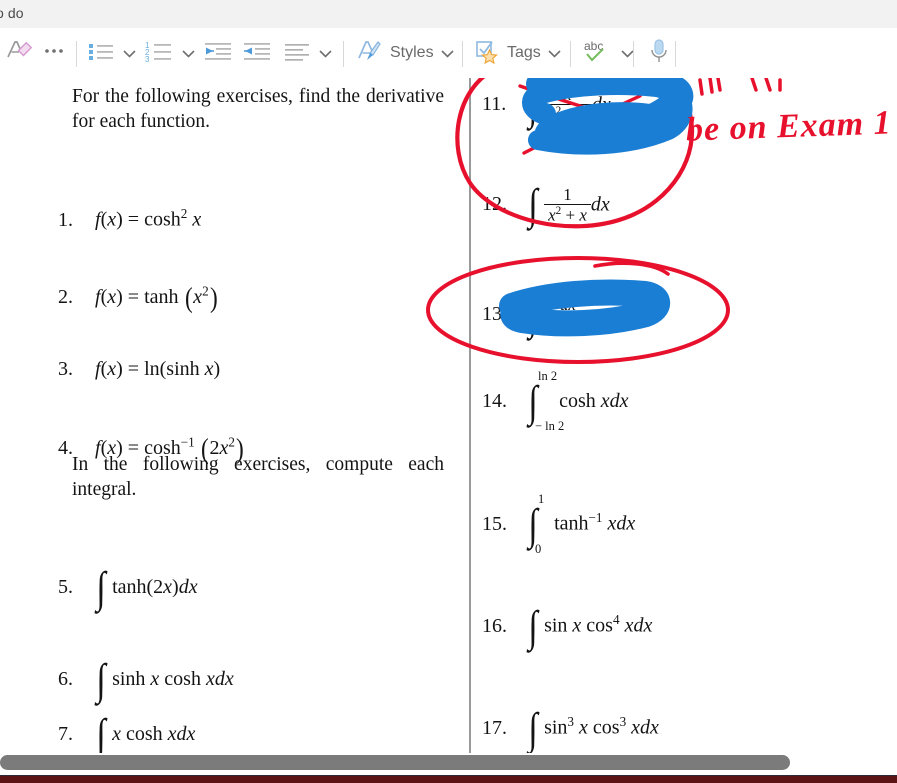  I want to click on exercise-item-17: 17. ∫ sin3 x cos3 xdx, so click(570, 728).